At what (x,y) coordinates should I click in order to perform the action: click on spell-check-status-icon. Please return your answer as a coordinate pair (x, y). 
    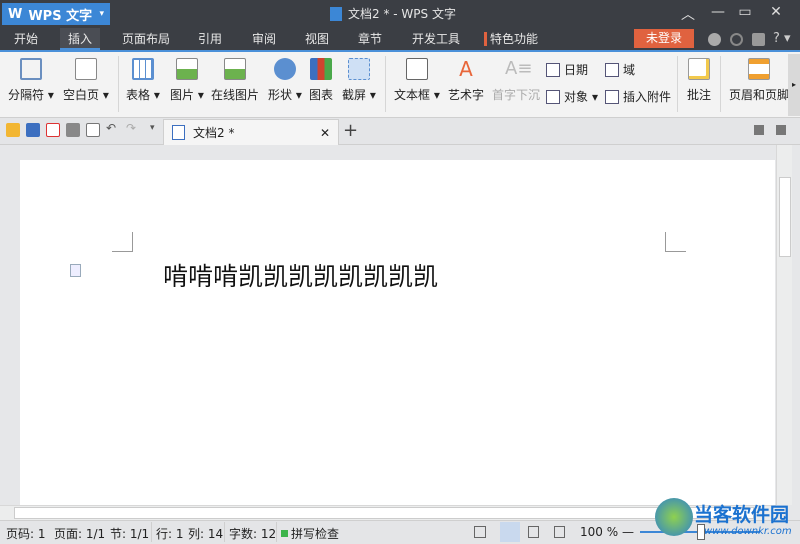
    Looking at the image, I should click on (284, 533).